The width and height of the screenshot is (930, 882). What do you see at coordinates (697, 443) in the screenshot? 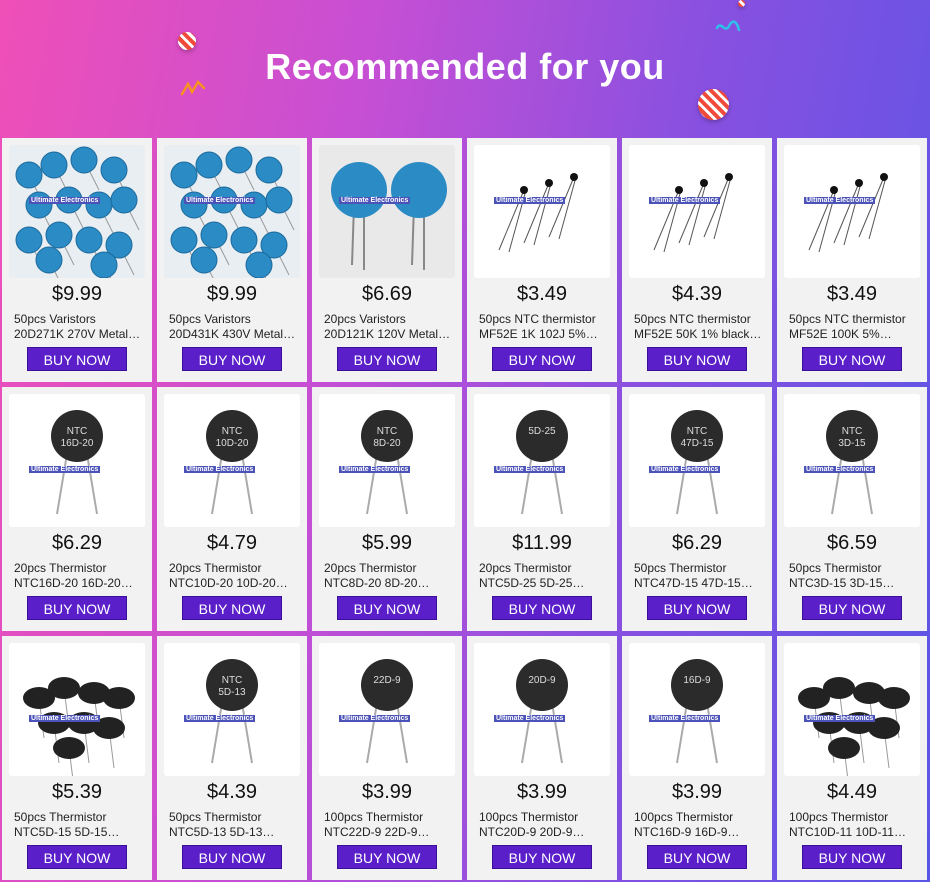
I see `svg-text: 47D-15` at bounding box center [697, 443].